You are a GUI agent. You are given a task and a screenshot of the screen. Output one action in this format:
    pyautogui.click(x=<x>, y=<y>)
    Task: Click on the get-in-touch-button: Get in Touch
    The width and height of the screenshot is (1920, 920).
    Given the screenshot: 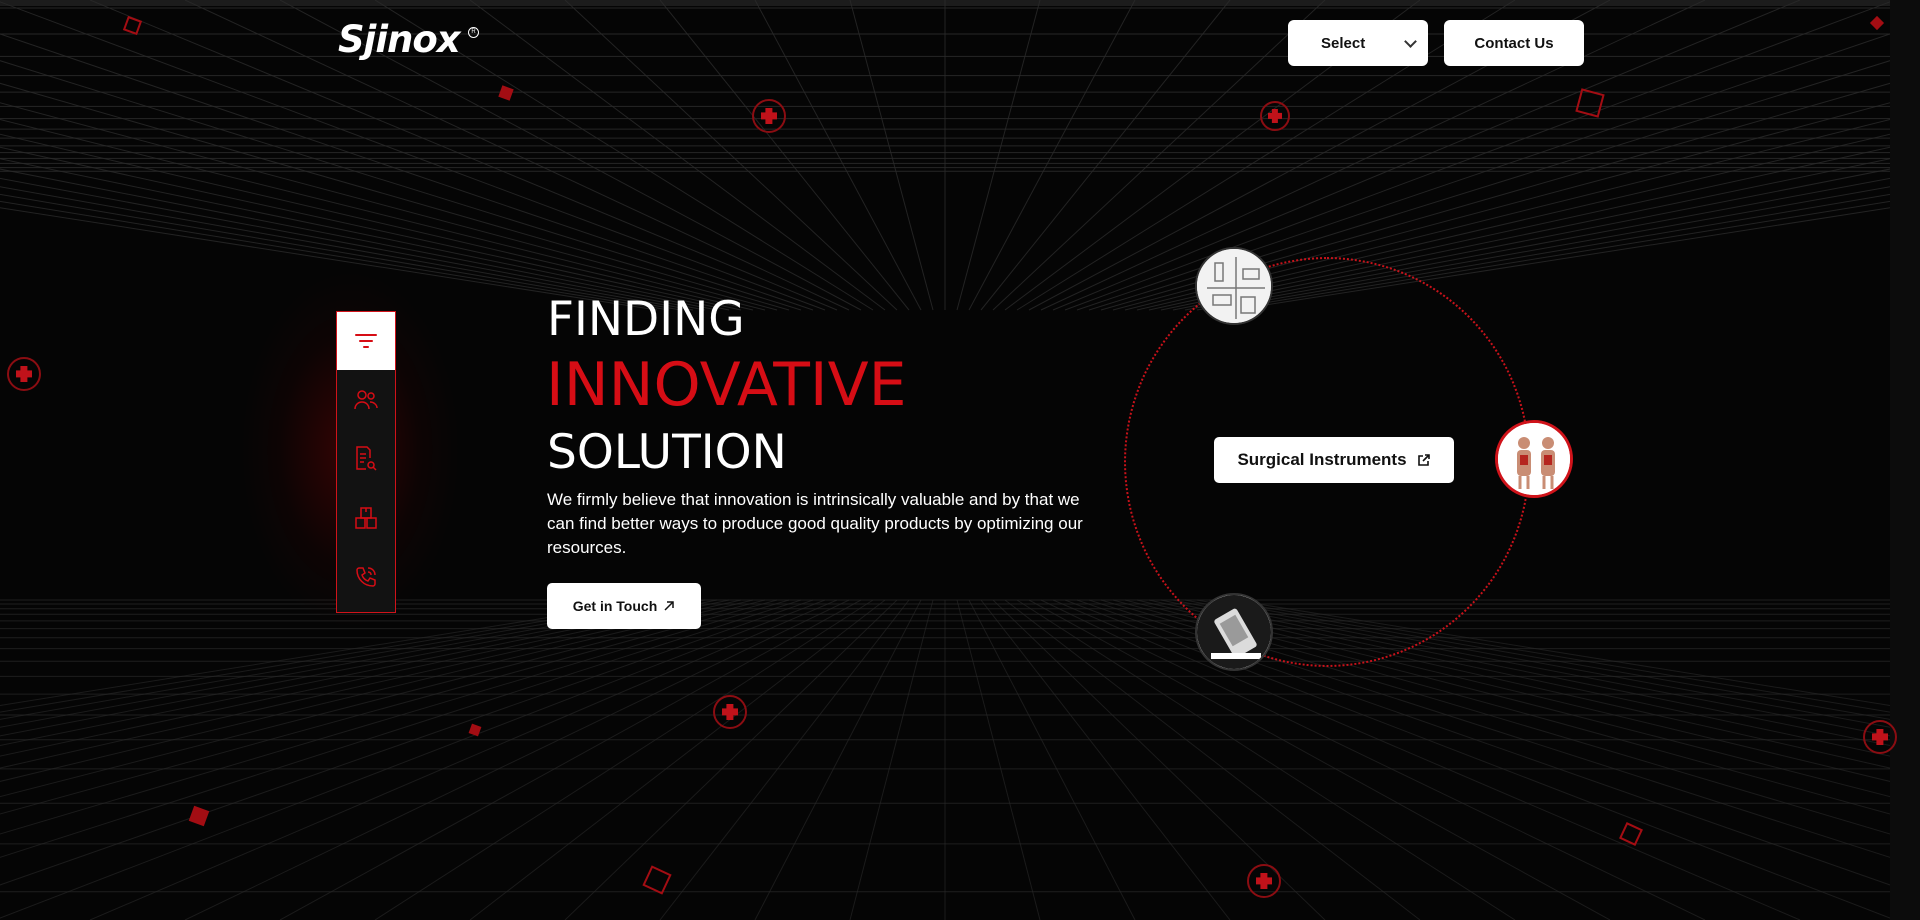 What is the action you would take?
    pyautogui.click(x=624, y=606)
    